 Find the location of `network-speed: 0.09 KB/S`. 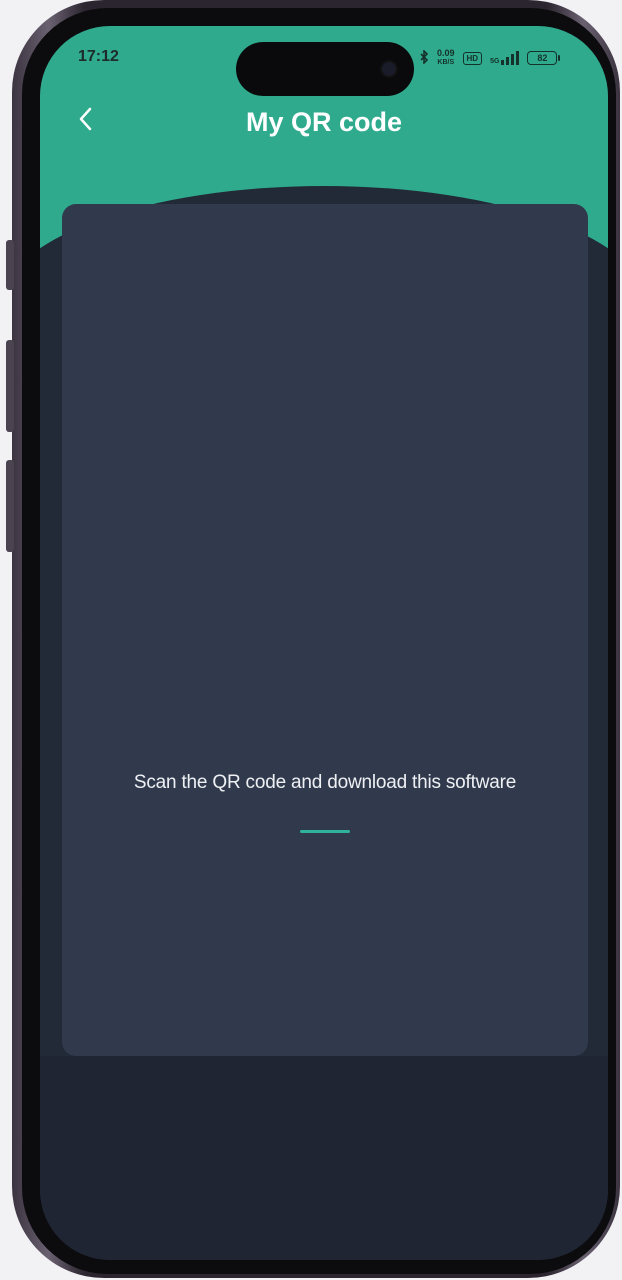

network-speed: 0.09 KB/S is located at coordinates (446, 58).